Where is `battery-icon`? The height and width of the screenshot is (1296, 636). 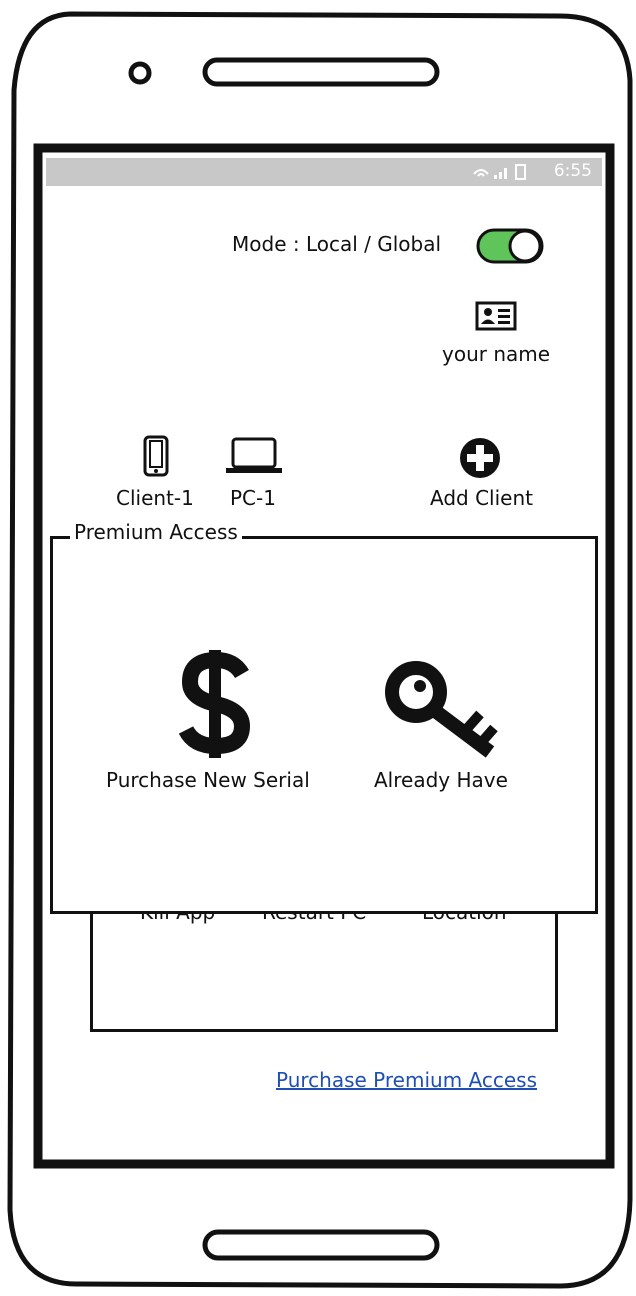
battery-icon is located at coordinates (520, 172).